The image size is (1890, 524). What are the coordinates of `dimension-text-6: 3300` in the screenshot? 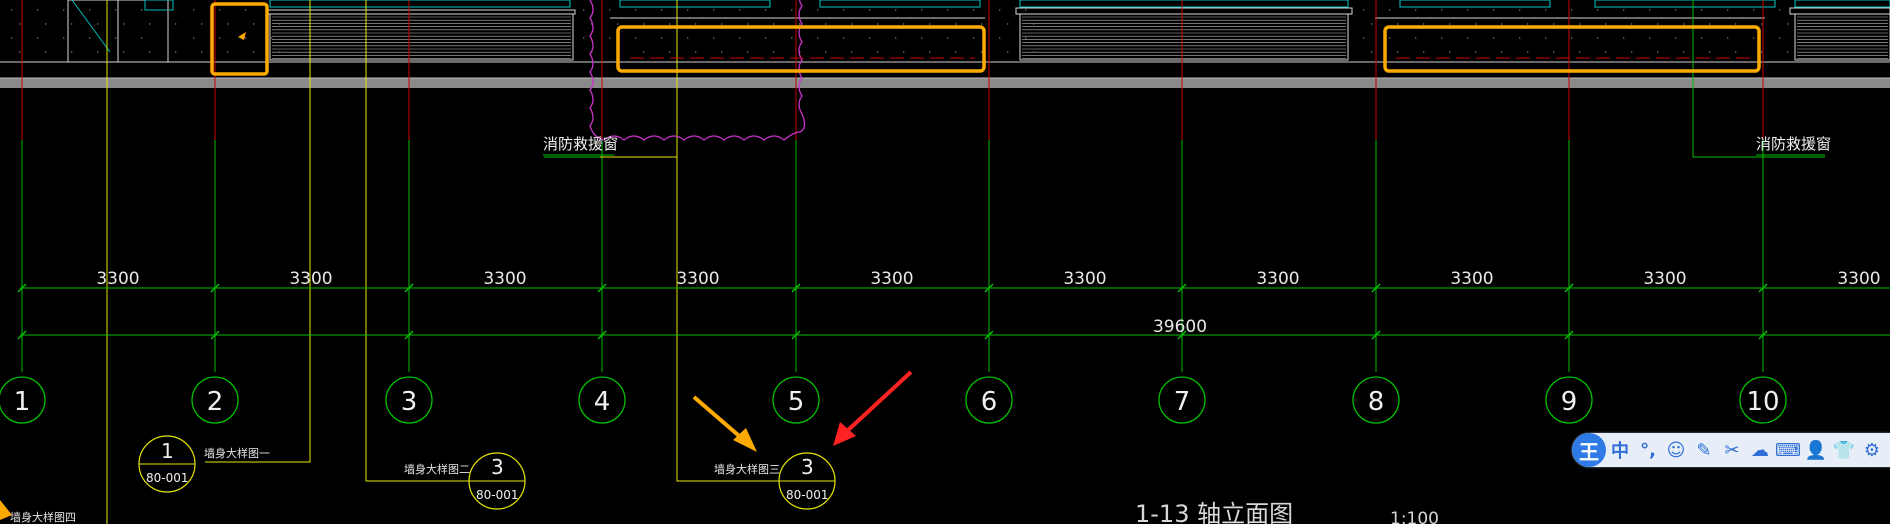 It's located at (1084, 279).